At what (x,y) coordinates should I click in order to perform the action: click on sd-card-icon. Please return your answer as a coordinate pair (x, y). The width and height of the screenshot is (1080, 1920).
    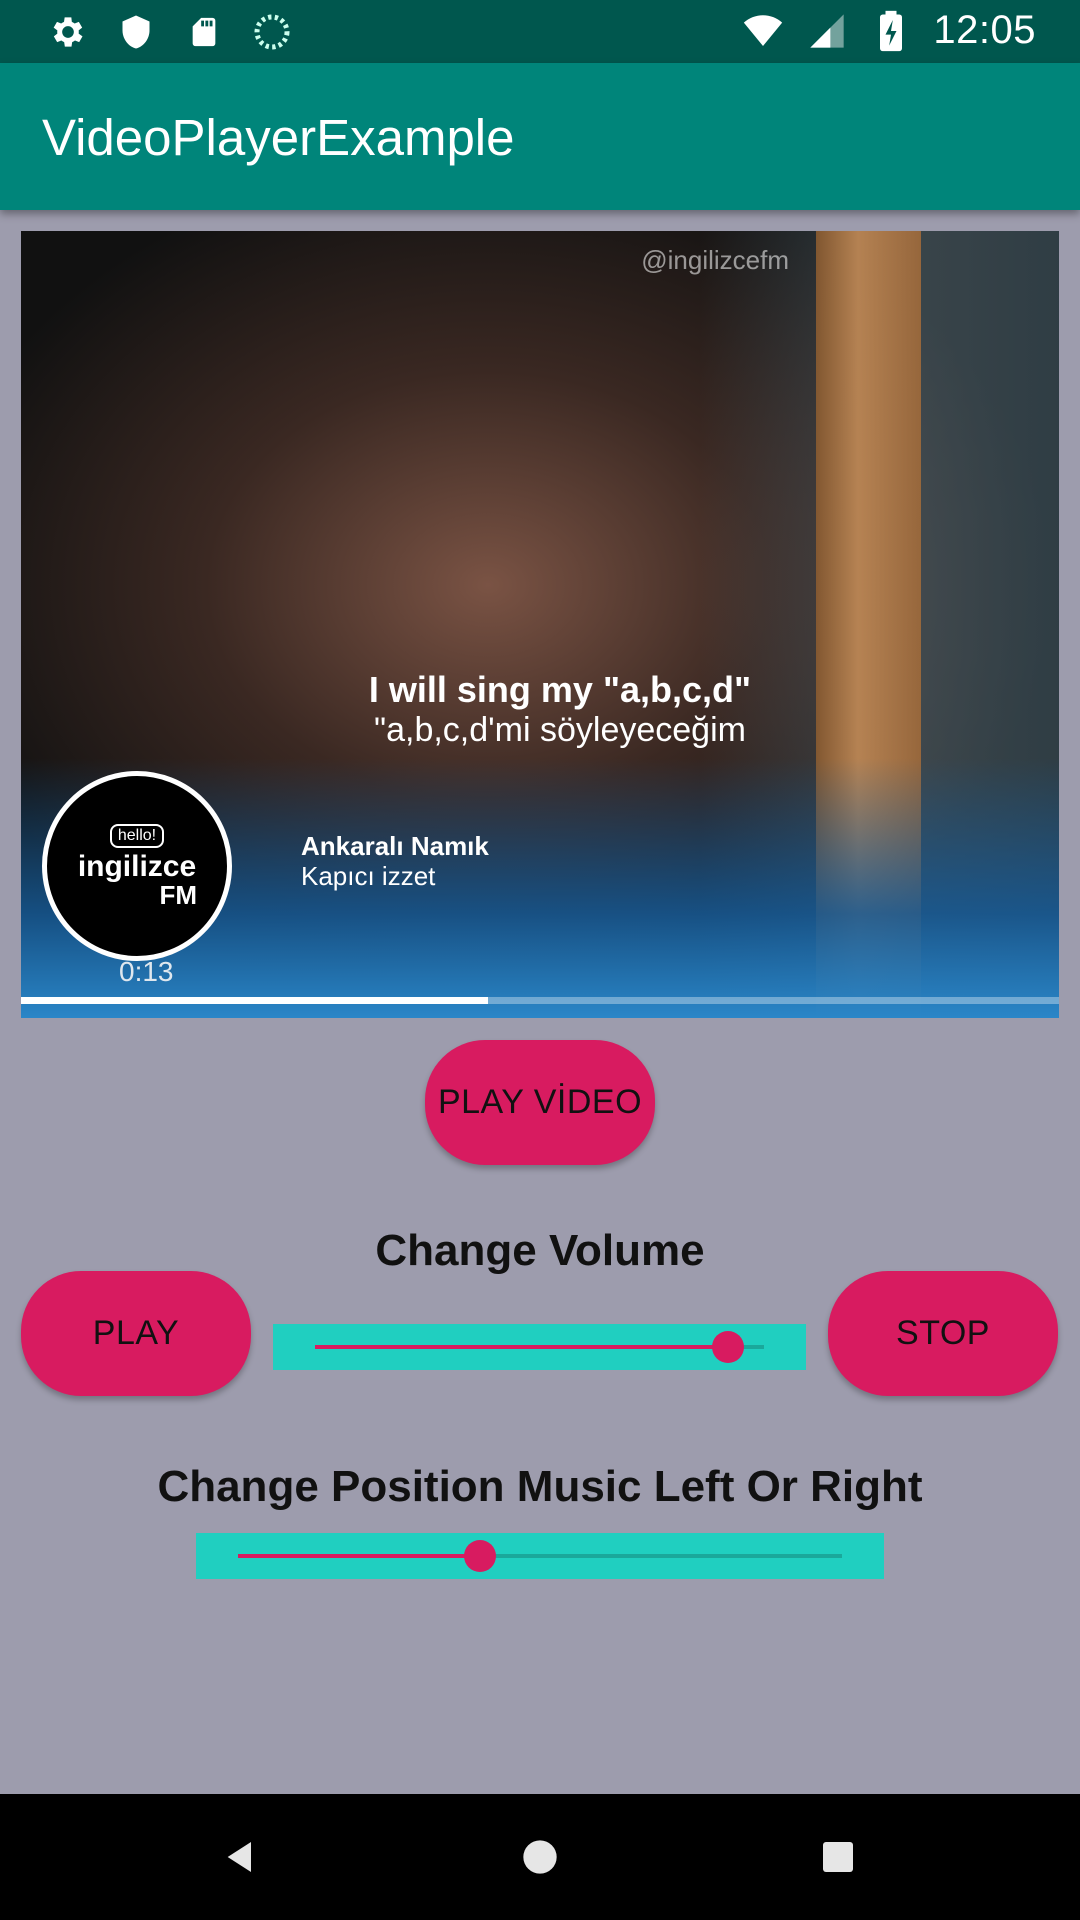
    Looking at the image, I should click on (204, 32).